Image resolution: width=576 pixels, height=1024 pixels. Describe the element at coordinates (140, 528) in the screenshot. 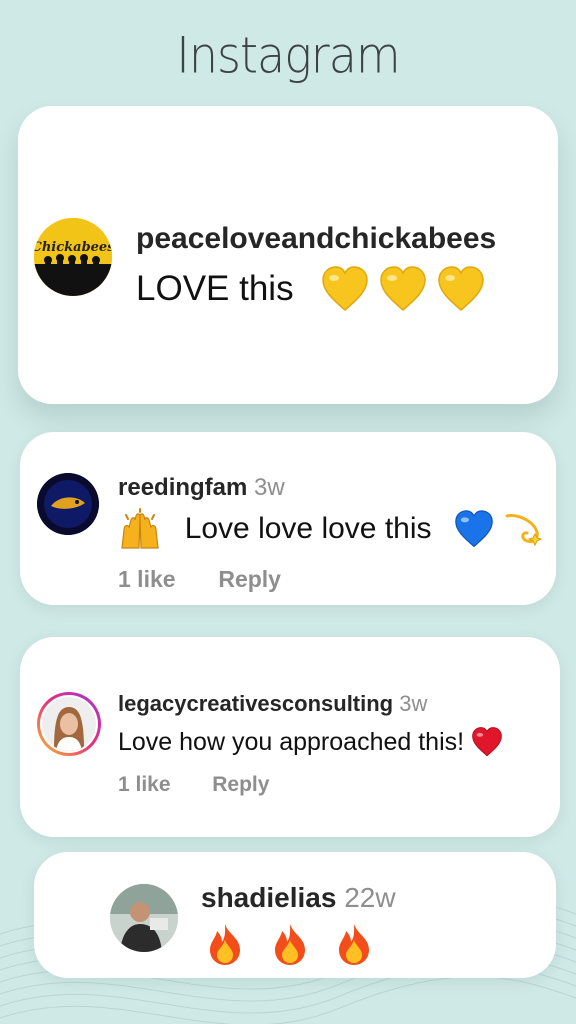

I see `raising-hands-icon` at that location.